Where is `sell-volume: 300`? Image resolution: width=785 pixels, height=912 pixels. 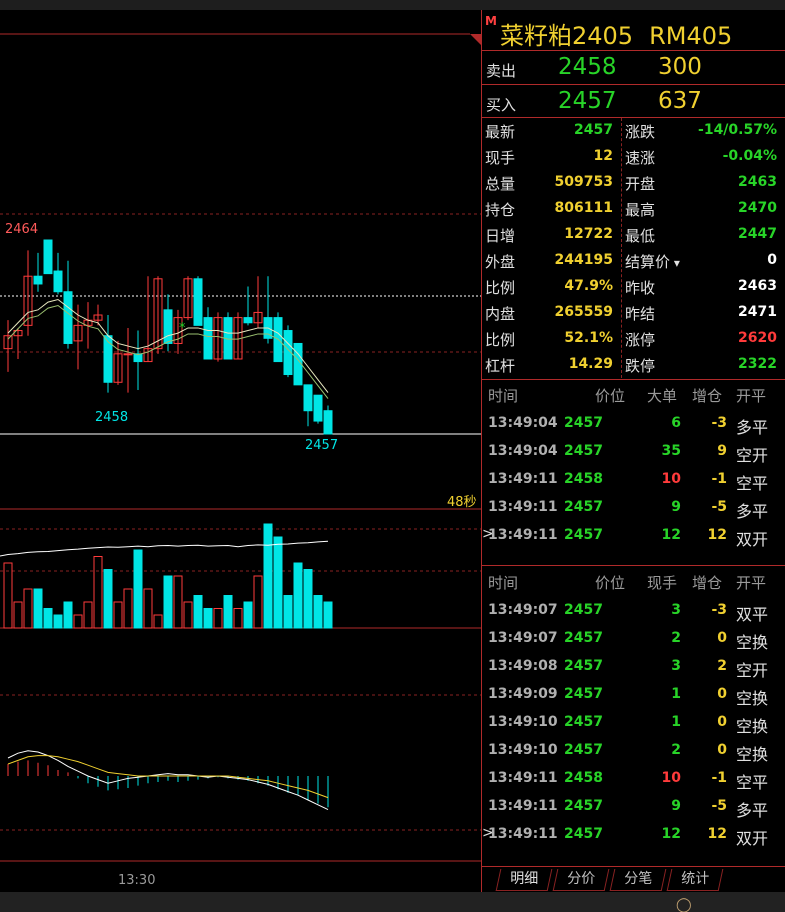
sell-volume: 300 is located at coordinates (680, 67).